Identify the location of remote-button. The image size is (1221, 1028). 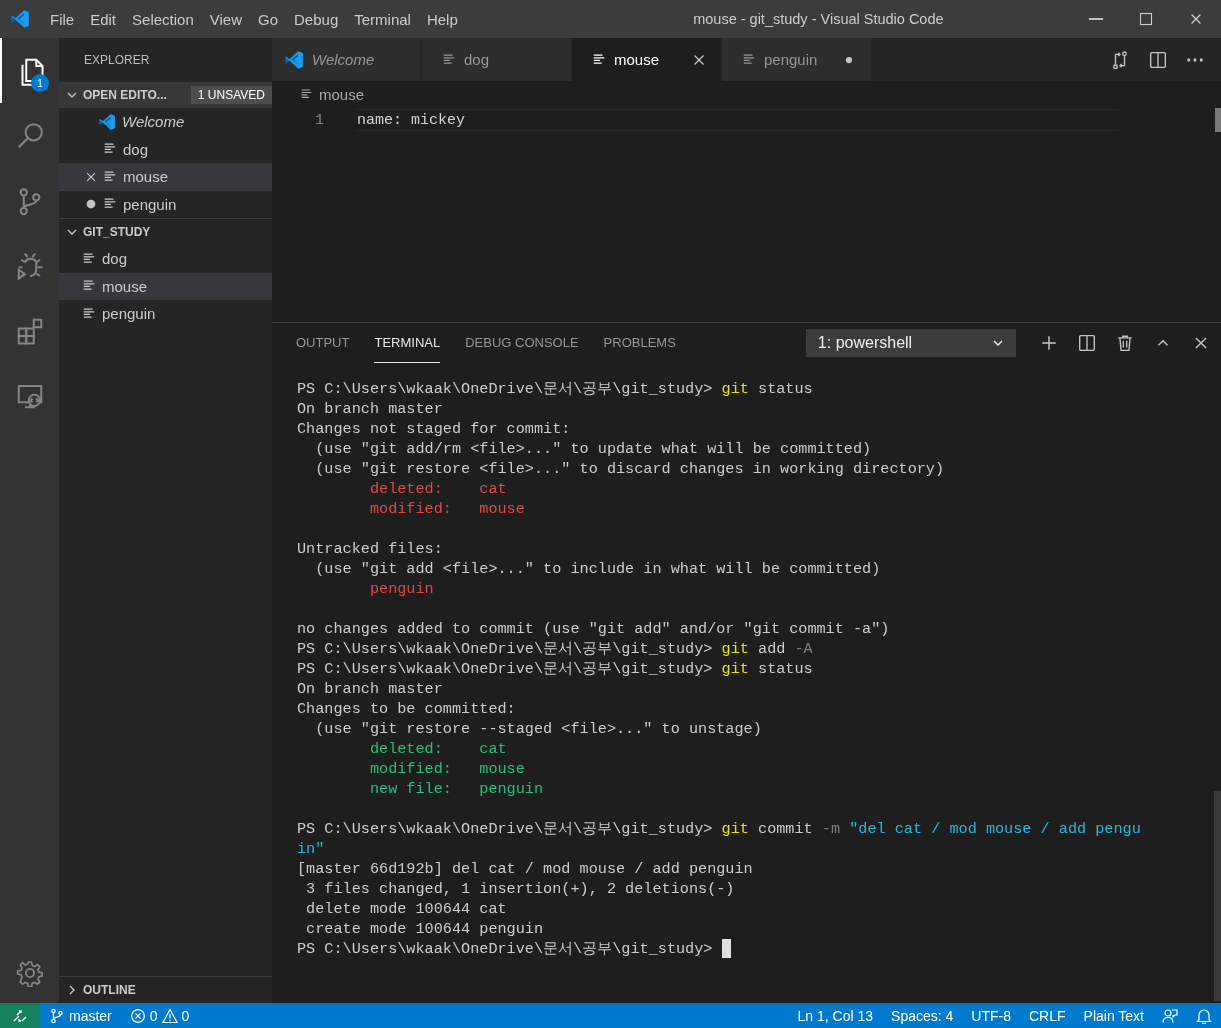
(20, 1015).